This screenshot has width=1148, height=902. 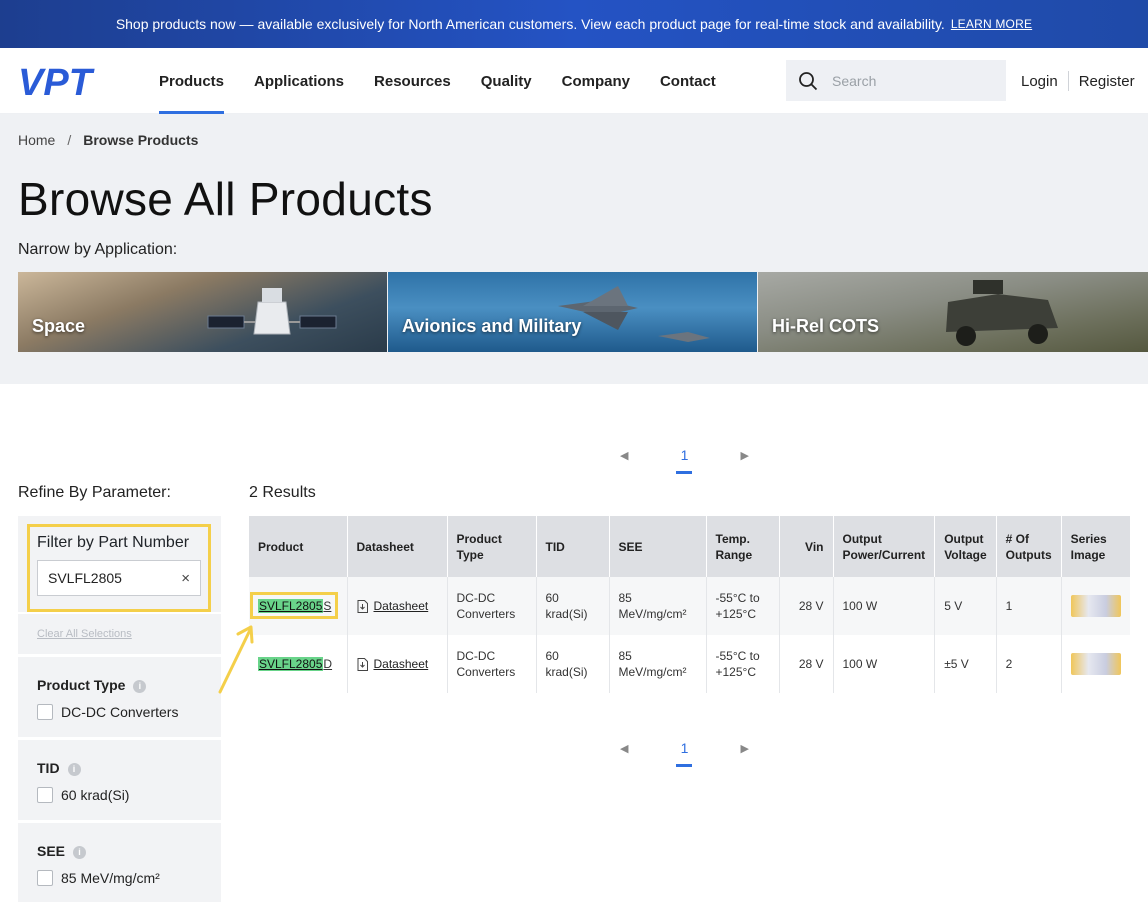 I want to click on narrow-by-label: Narrow by Application:, so click(x=98, y=249).